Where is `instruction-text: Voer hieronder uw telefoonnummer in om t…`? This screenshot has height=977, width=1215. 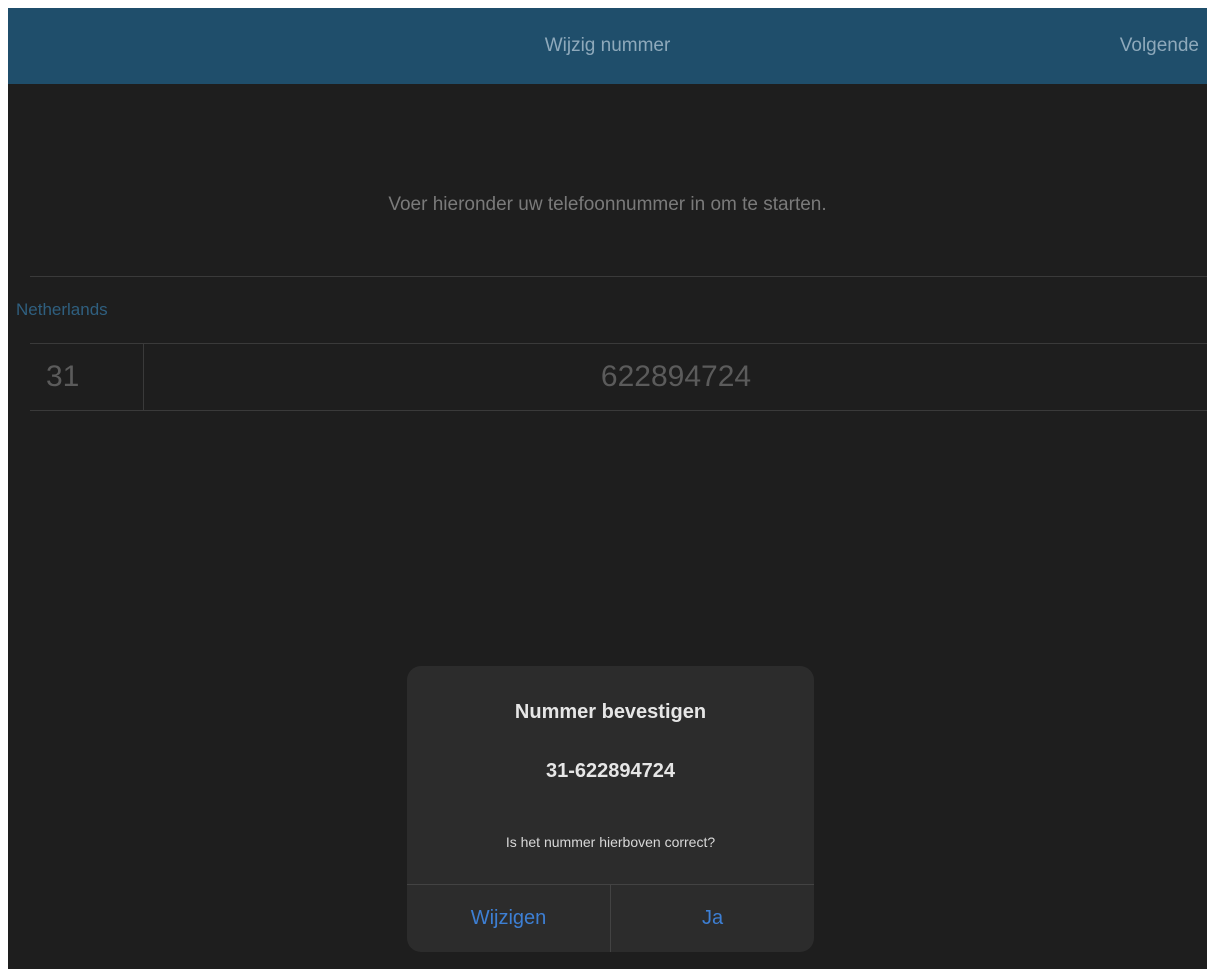
instruction-text: Voer hieronder uw telefoonnummer in om t… is located at coordinates (607, 204).